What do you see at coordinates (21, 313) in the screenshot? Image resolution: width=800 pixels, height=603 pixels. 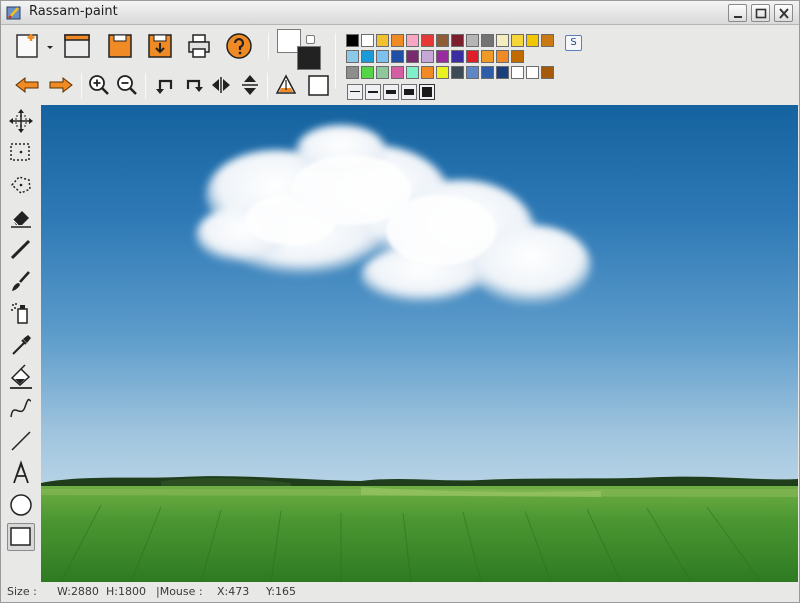 I see `spray-tool` at bounding box center [21, 313].